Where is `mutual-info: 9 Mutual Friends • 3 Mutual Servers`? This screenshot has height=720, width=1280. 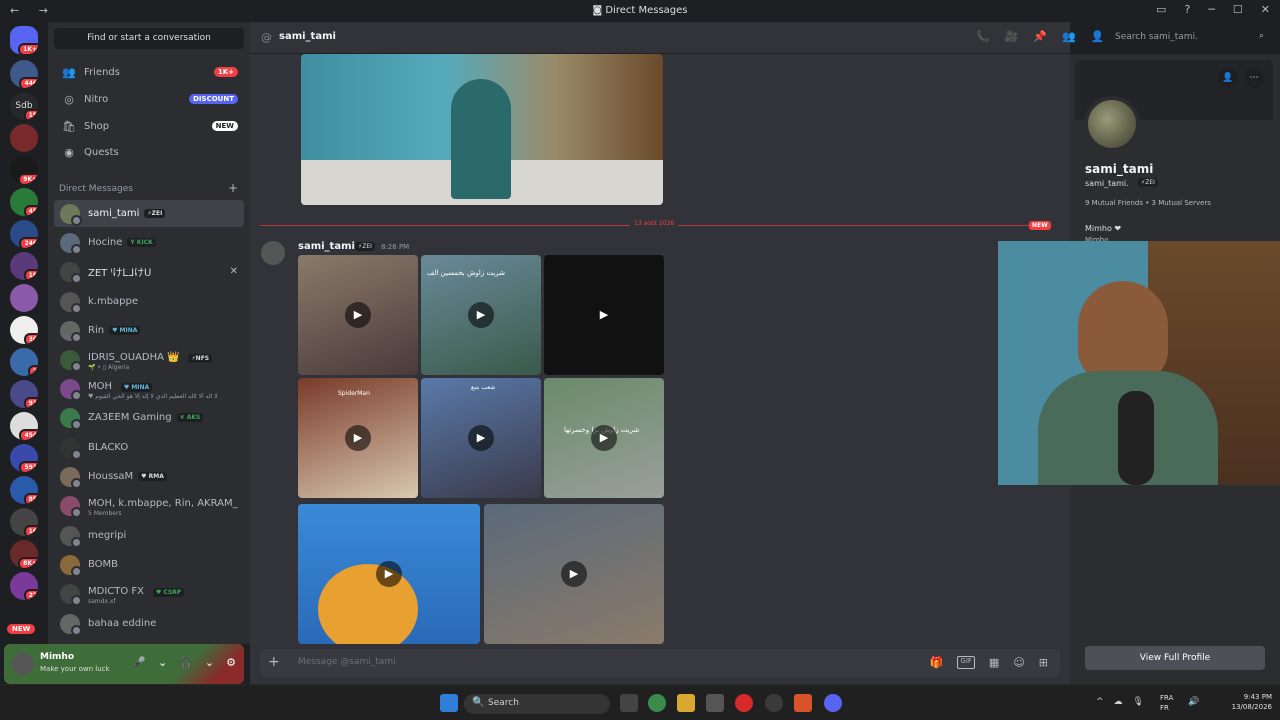 mutual-info: 9 Mutual Friends • 3 Mutual Servers is located at coordinates (1148, 203).